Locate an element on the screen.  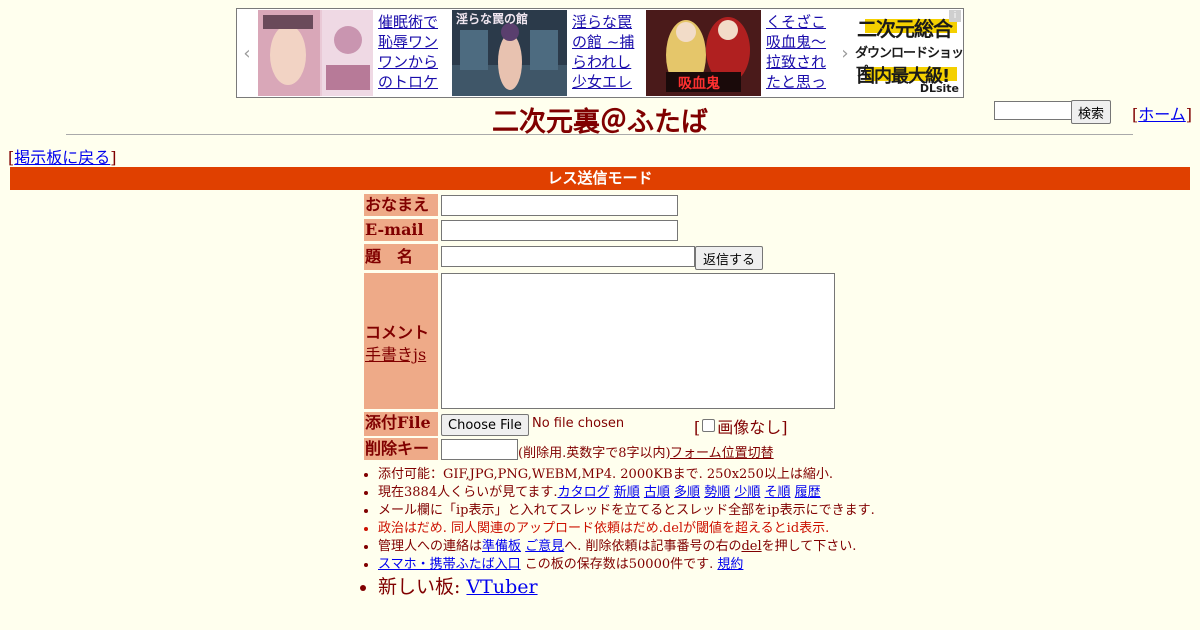
vtuber-board-link: VTuber is located at coordinates (501, 587).